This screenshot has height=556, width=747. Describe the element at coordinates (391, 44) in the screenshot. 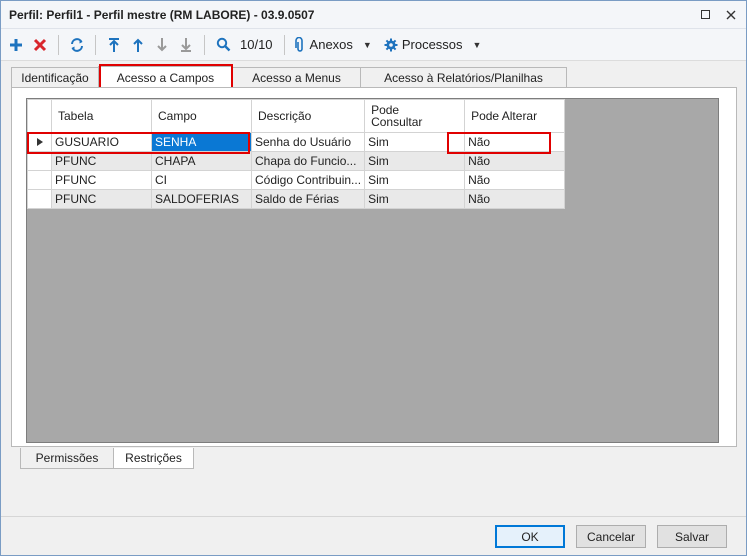

I see `gear-icon` at that location.